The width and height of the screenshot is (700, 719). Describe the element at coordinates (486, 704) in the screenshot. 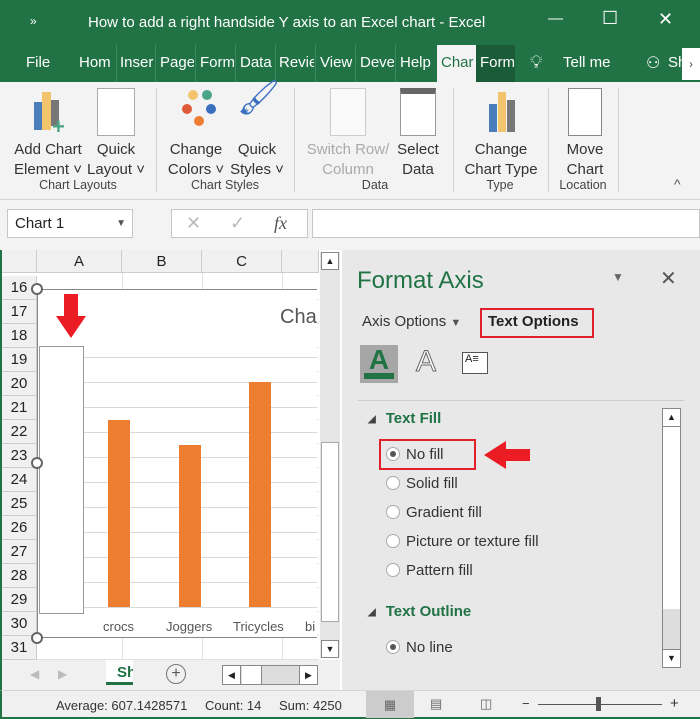

I see `page-break-view-button: ◫` at that location.